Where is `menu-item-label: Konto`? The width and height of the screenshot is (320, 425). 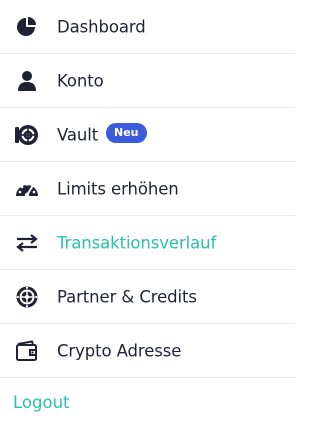
menu-item-label: Konto is located at coordinates (80, 80).